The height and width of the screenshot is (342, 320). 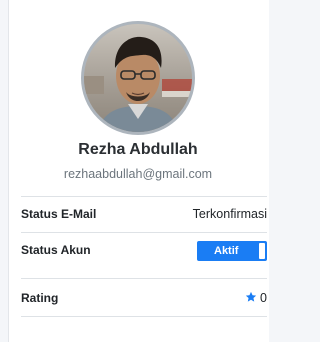 I want to click on rating-value-wrap: 0, so click(x=256, y=298).